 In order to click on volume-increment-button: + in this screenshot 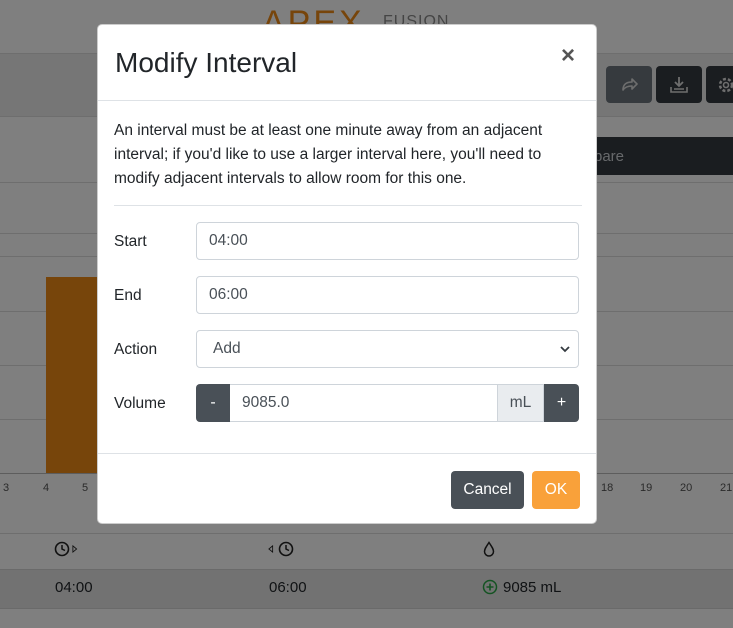, I will do `click(561, 403)`.